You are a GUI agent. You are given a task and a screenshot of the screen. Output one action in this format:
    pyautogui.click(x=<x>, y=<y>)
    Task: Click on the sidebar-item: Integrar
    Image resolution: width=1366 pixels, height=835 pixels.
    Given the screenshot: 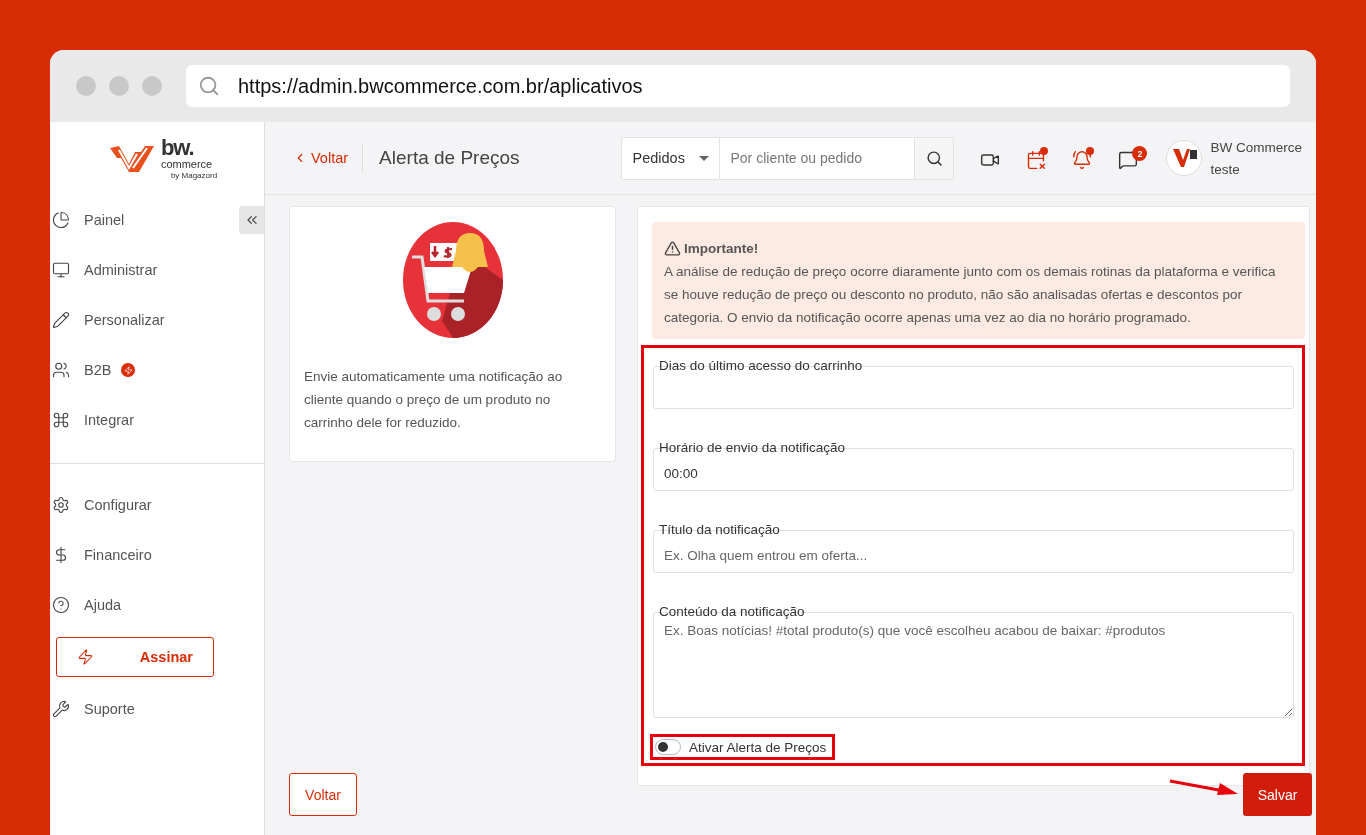 What is the action you would take?
    pyautogui.click(x=142, y=420)
    